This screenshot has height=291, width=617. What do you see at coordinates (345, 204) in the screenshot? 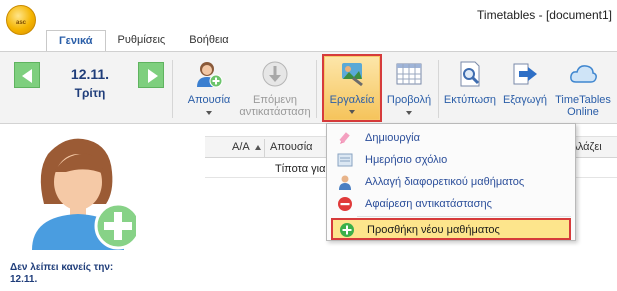
I see `remove-icon` at bounding box center [345, 204].